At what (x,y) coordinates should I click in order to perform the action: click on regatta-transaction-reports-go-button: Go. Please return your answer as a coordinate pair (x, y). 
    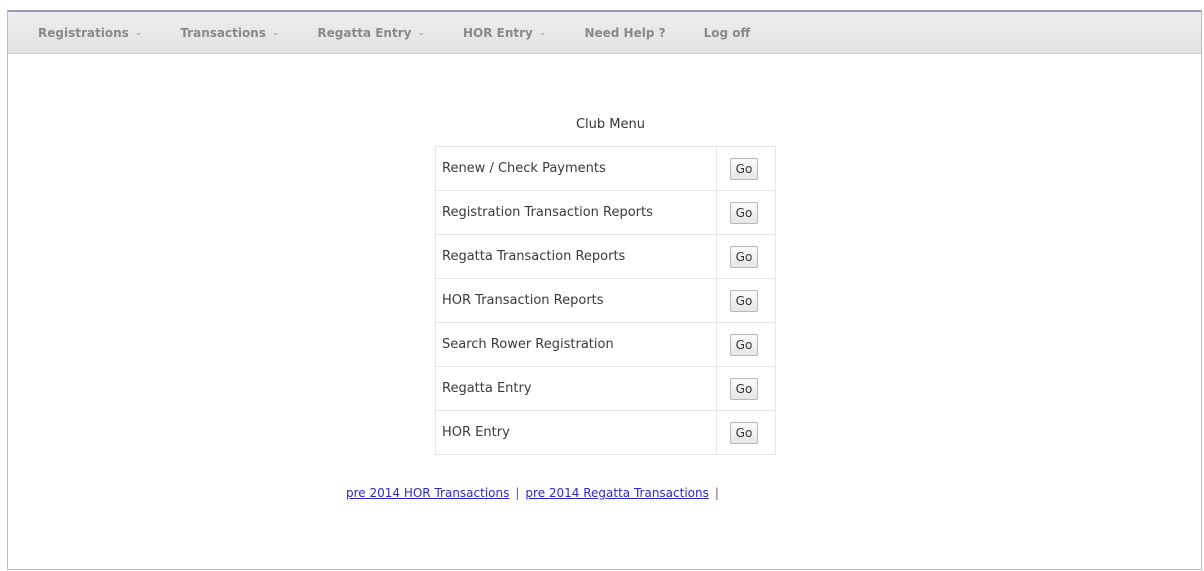
    Looking at the image, I should click on (744, 256).